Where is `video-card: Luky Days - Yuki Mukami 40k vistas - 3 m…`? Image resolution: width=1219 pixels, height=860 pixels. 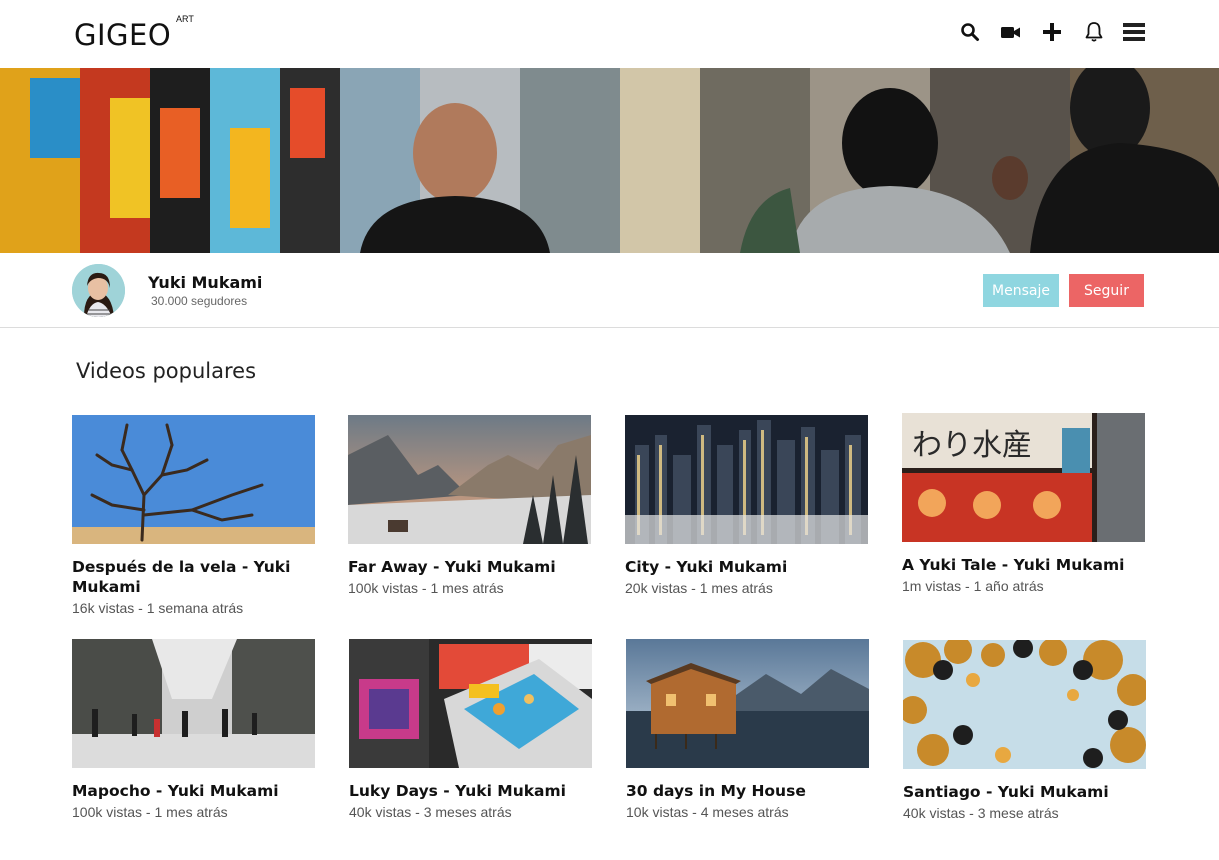 video-card: Luky Days - Yuki Mukami 40k vistas - 3 m… is located at coordinates (471, 729).